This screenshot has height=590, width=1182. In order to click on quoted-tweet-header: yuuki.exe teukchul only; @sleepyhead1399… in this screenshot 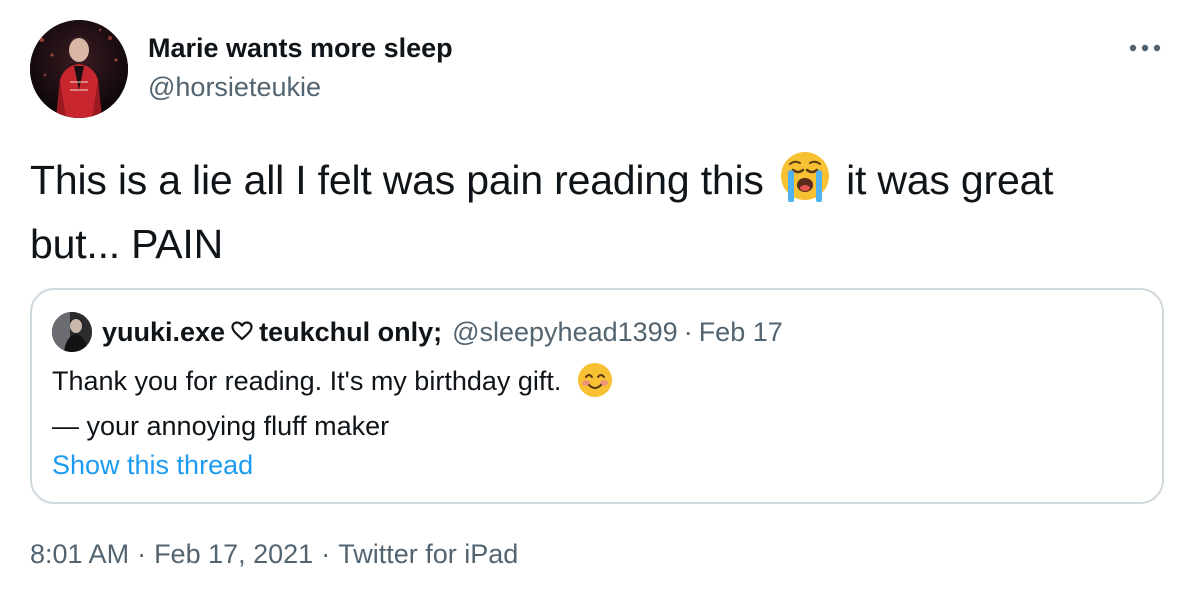, I will do `click(442, 332)`.